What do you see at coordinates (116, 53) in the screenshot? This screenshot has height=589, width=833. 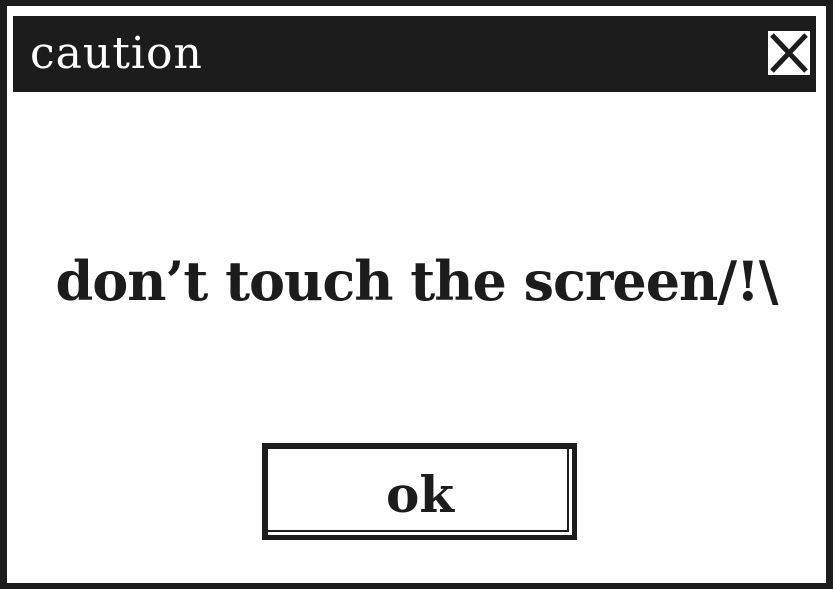 I see `dialog-title: caution` at bounding box center [116, 53].